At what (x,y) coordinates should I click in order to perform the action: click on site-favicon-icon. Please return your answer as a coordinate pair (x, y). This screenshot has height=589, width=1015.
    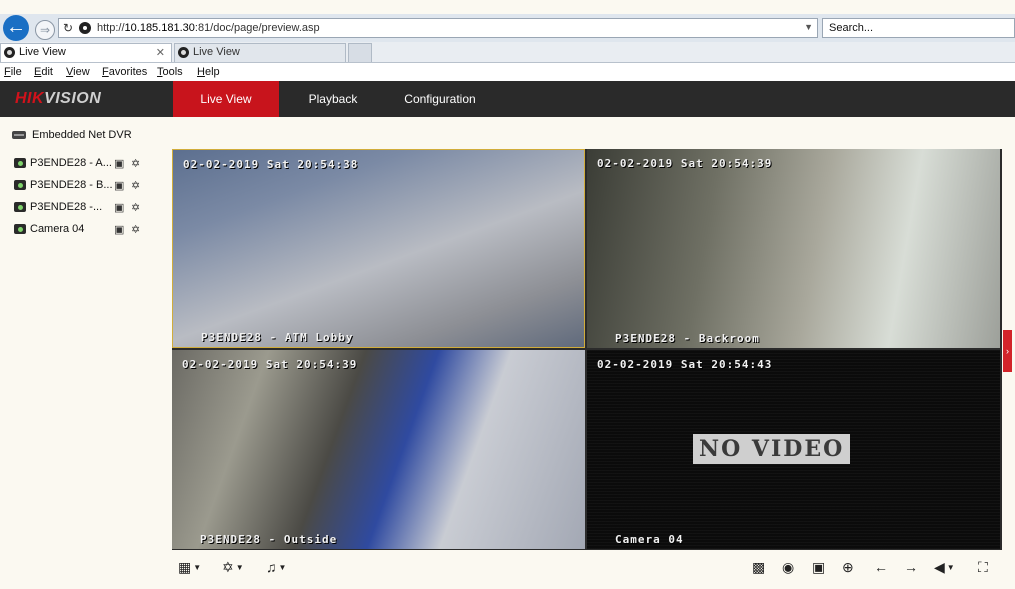
    Looking at the image, I should click on (85, 28).